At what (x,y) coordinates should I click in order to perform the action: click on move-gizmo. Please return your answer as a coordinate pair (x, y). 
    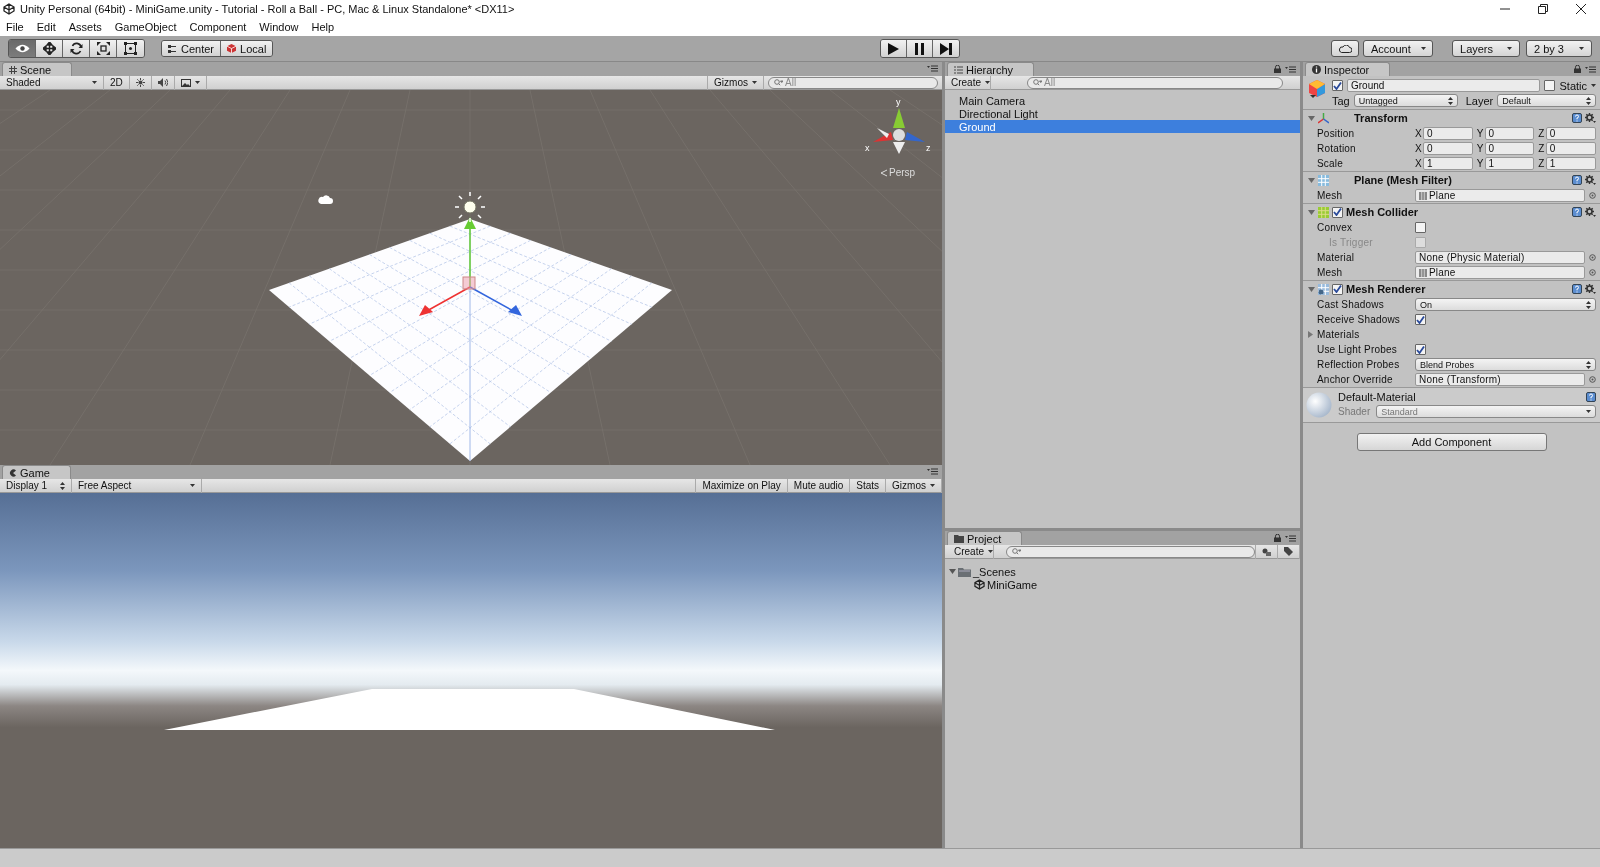
    Looking at the image, I should click on (470, 266).